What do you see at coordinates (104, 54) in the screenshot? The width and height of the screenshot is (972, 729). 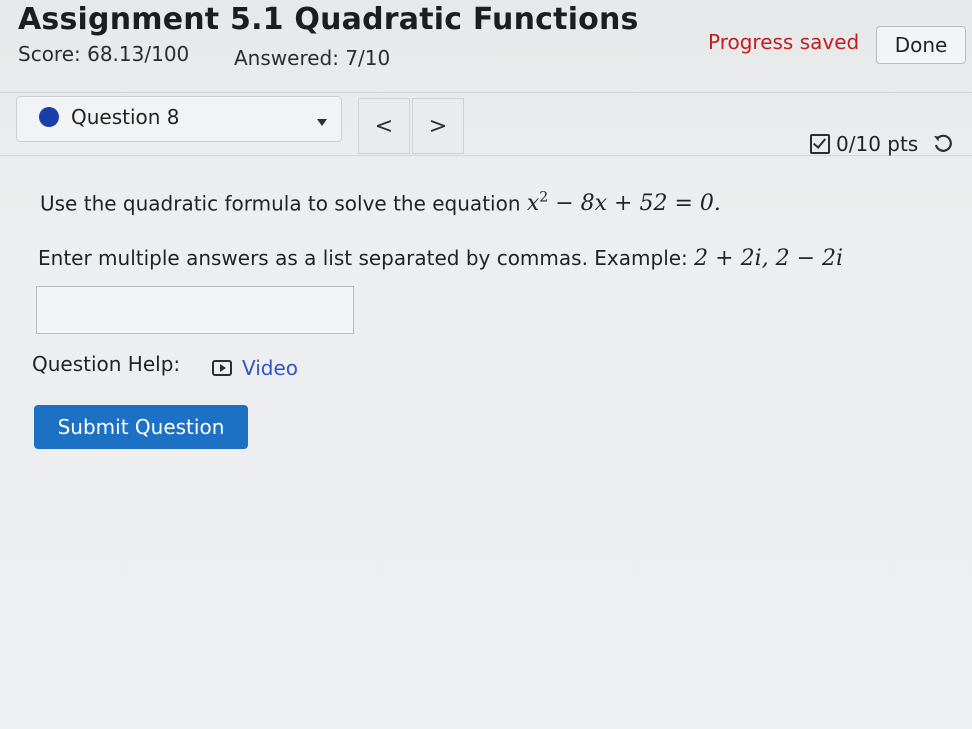 I see `score-text: Score: 68.13/100` at bounding box center [104, 54].